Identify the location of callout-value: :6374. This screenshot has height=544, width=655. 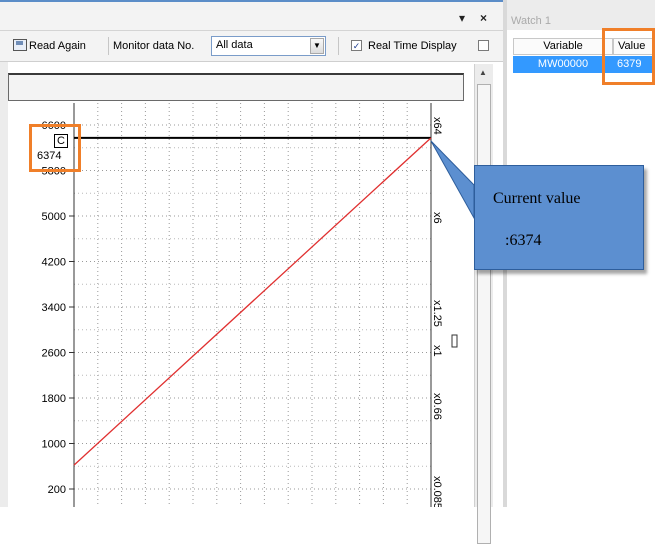
(523, 240).